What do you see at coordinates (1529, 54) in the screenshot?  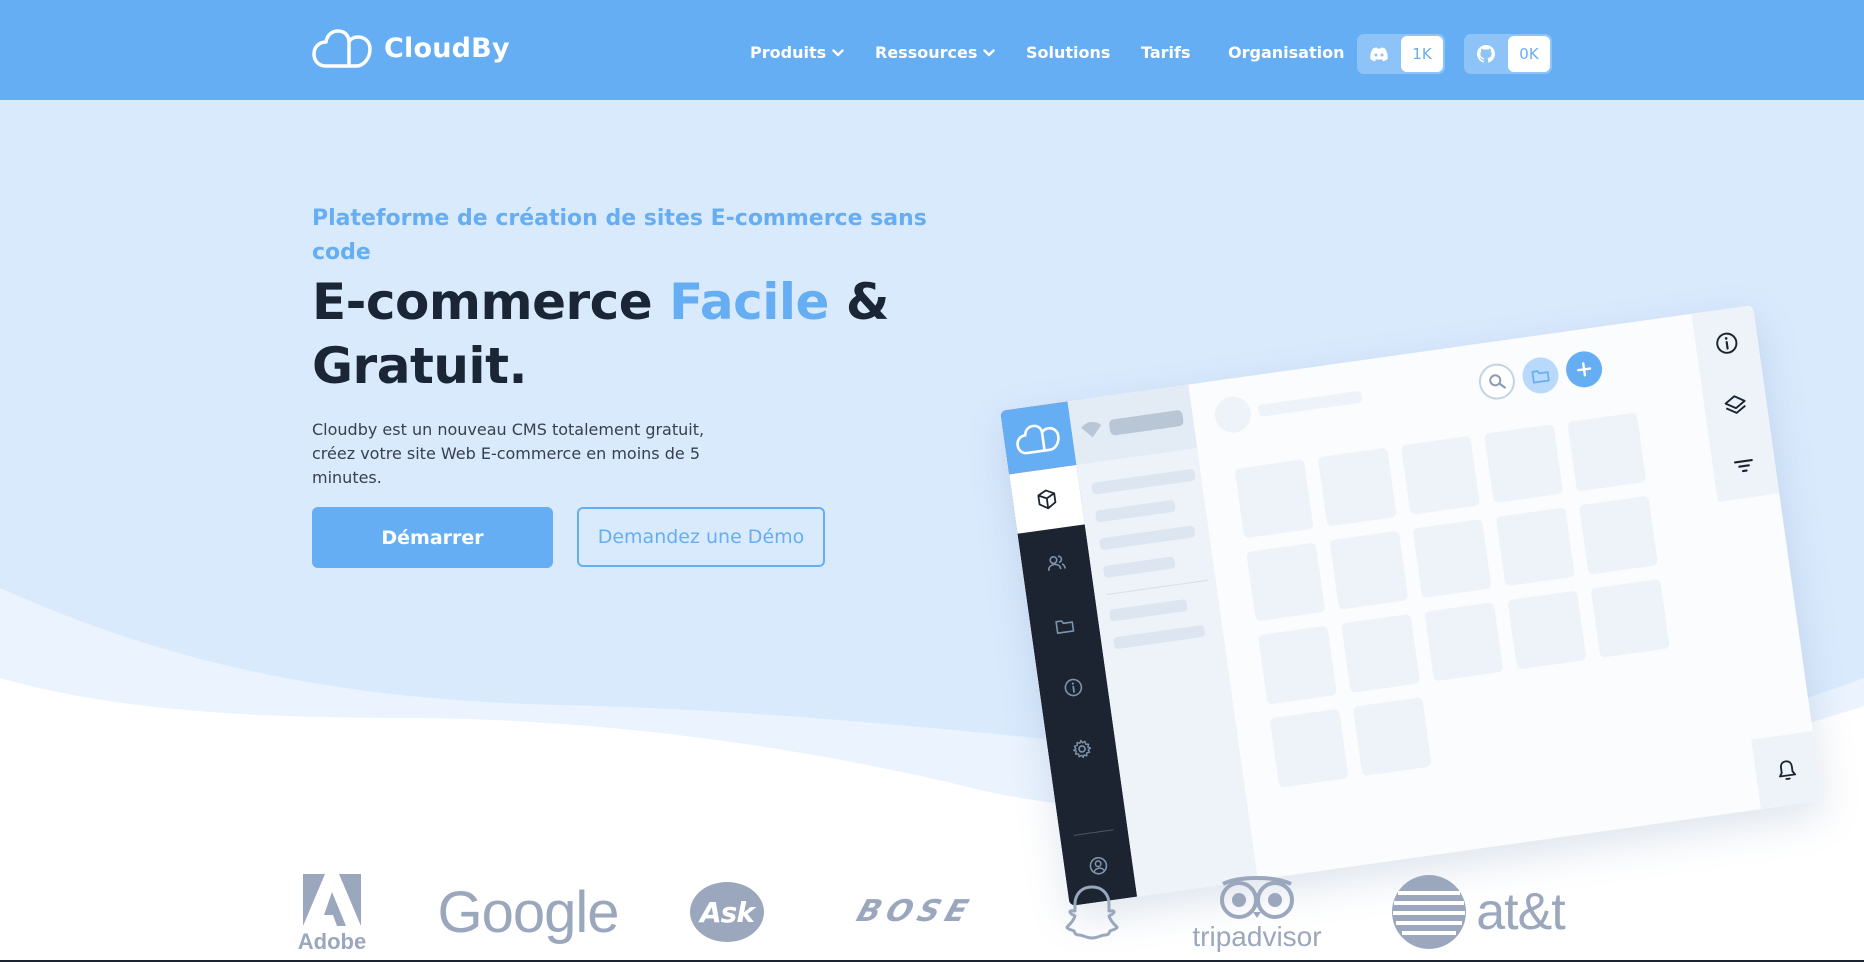 I see `github-count: 0K` at bounding box center [1529, 54].